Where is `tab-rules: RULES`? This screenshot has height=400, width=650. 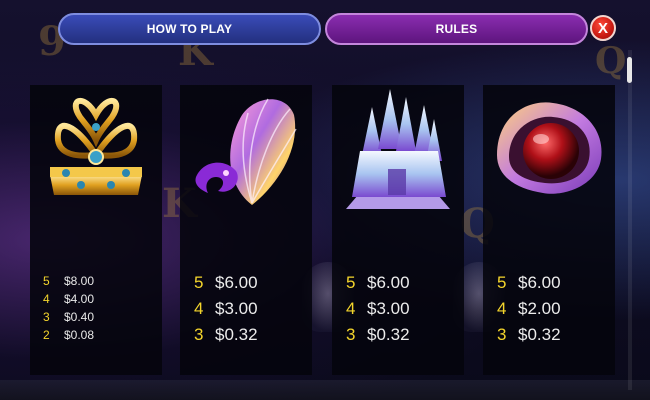
tab-rules: RULES is located at coordinates (456, 29).